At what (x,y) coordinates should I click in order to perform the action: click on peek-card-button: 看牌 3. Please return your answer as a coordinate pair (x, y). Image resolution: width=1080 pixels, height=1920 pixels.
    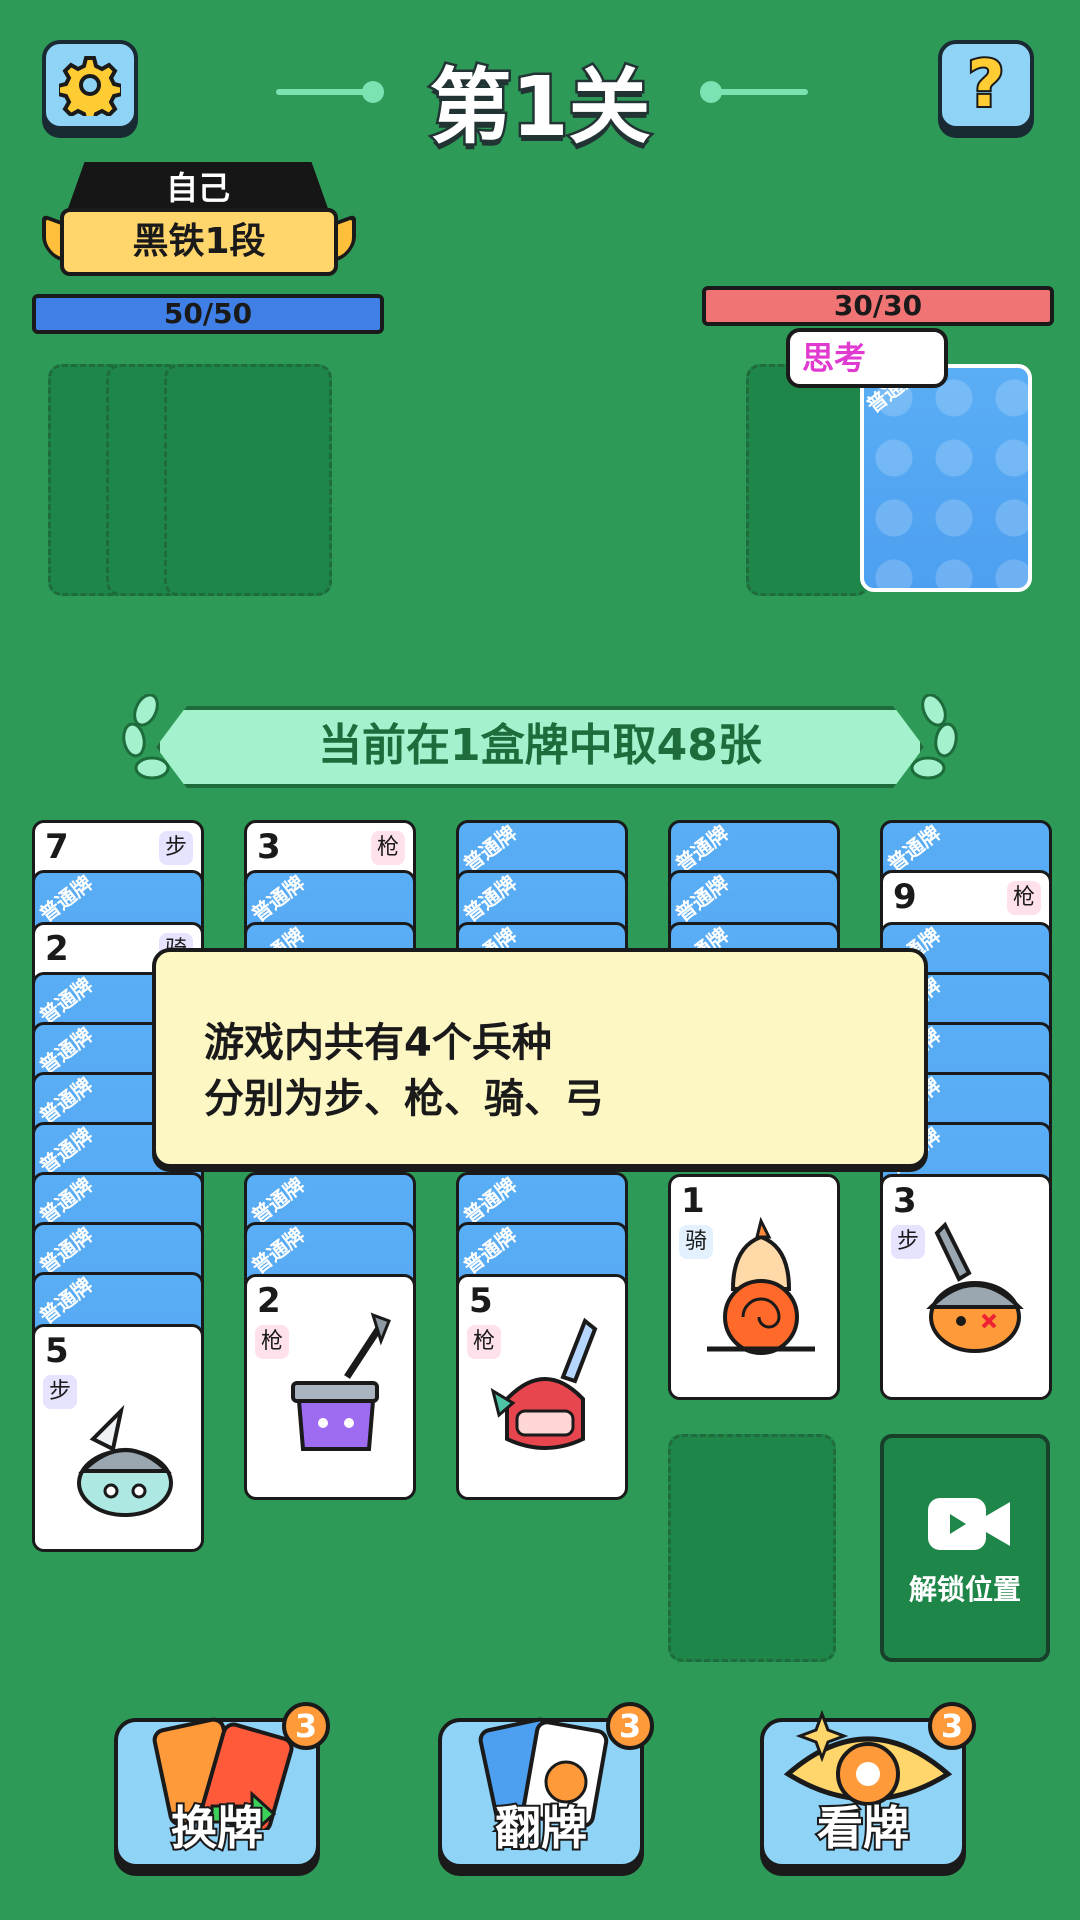
    Looking at the image, I should click on (868, 1785).